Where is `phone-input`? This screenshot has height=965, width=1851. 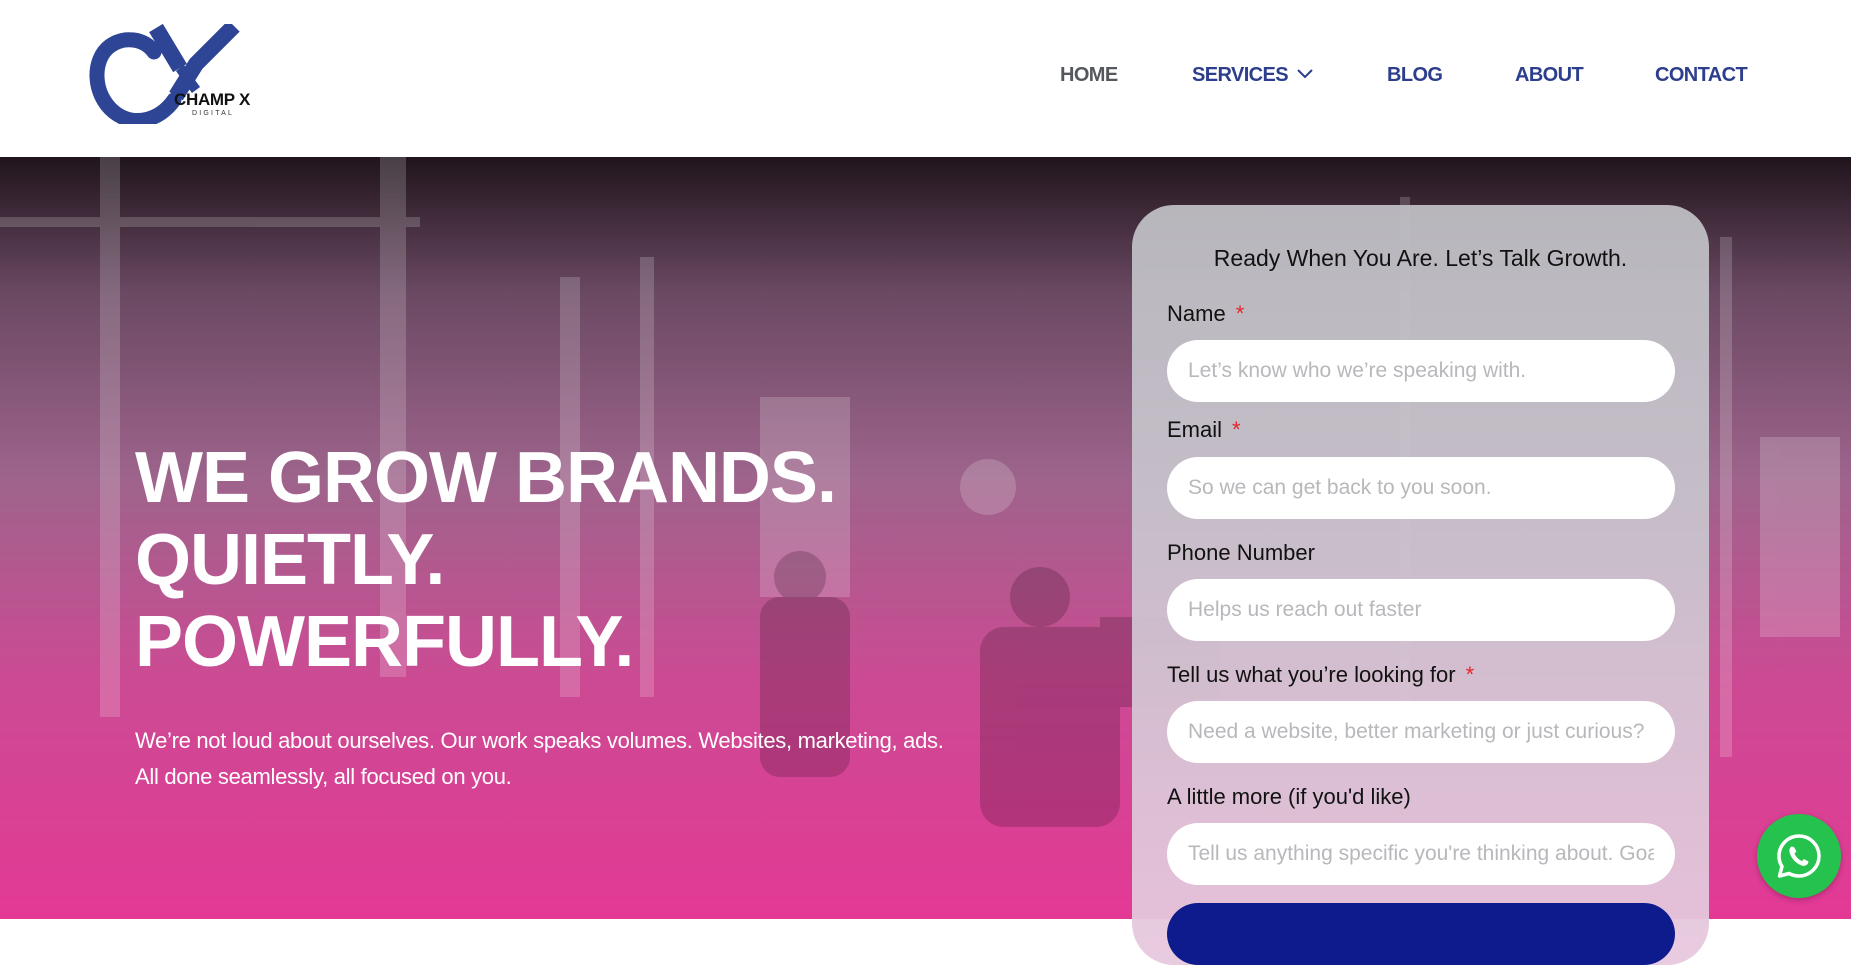 phone-input is located at coordinates (1421, 610).